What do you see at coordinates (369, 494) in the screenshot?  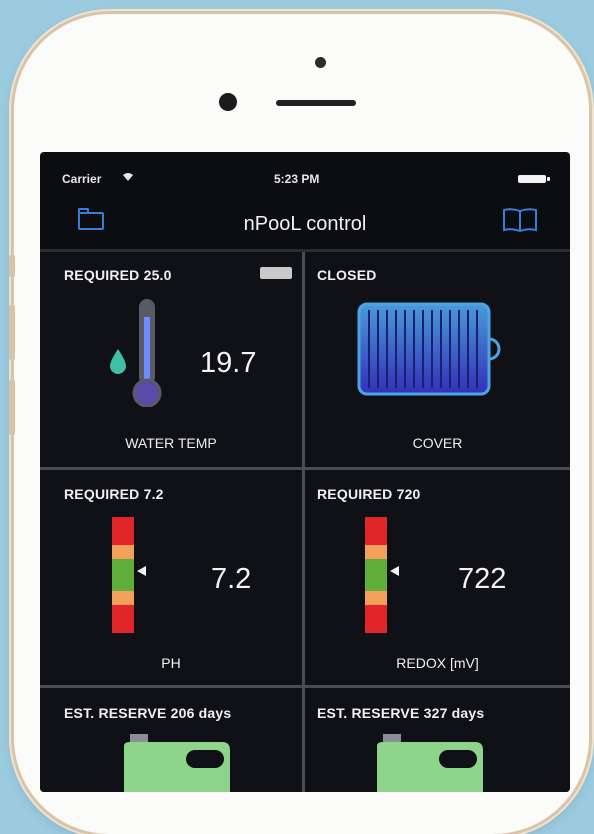 I see `redox-required: REQUIRED 720` at bounding box center [369, 494].